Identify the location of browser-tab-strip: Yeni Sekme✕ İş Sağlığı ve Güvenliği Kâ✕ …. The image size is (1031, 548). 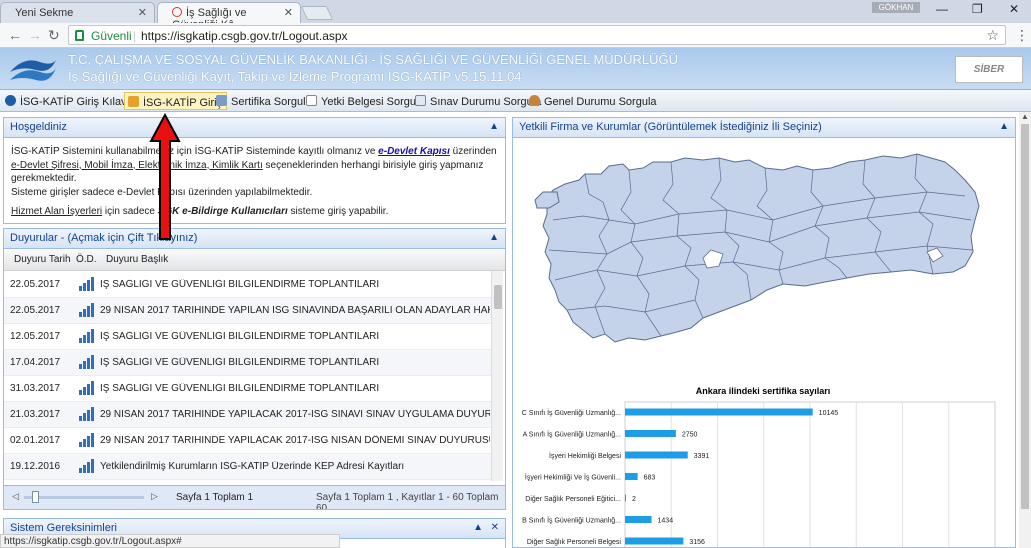
(515, 15).